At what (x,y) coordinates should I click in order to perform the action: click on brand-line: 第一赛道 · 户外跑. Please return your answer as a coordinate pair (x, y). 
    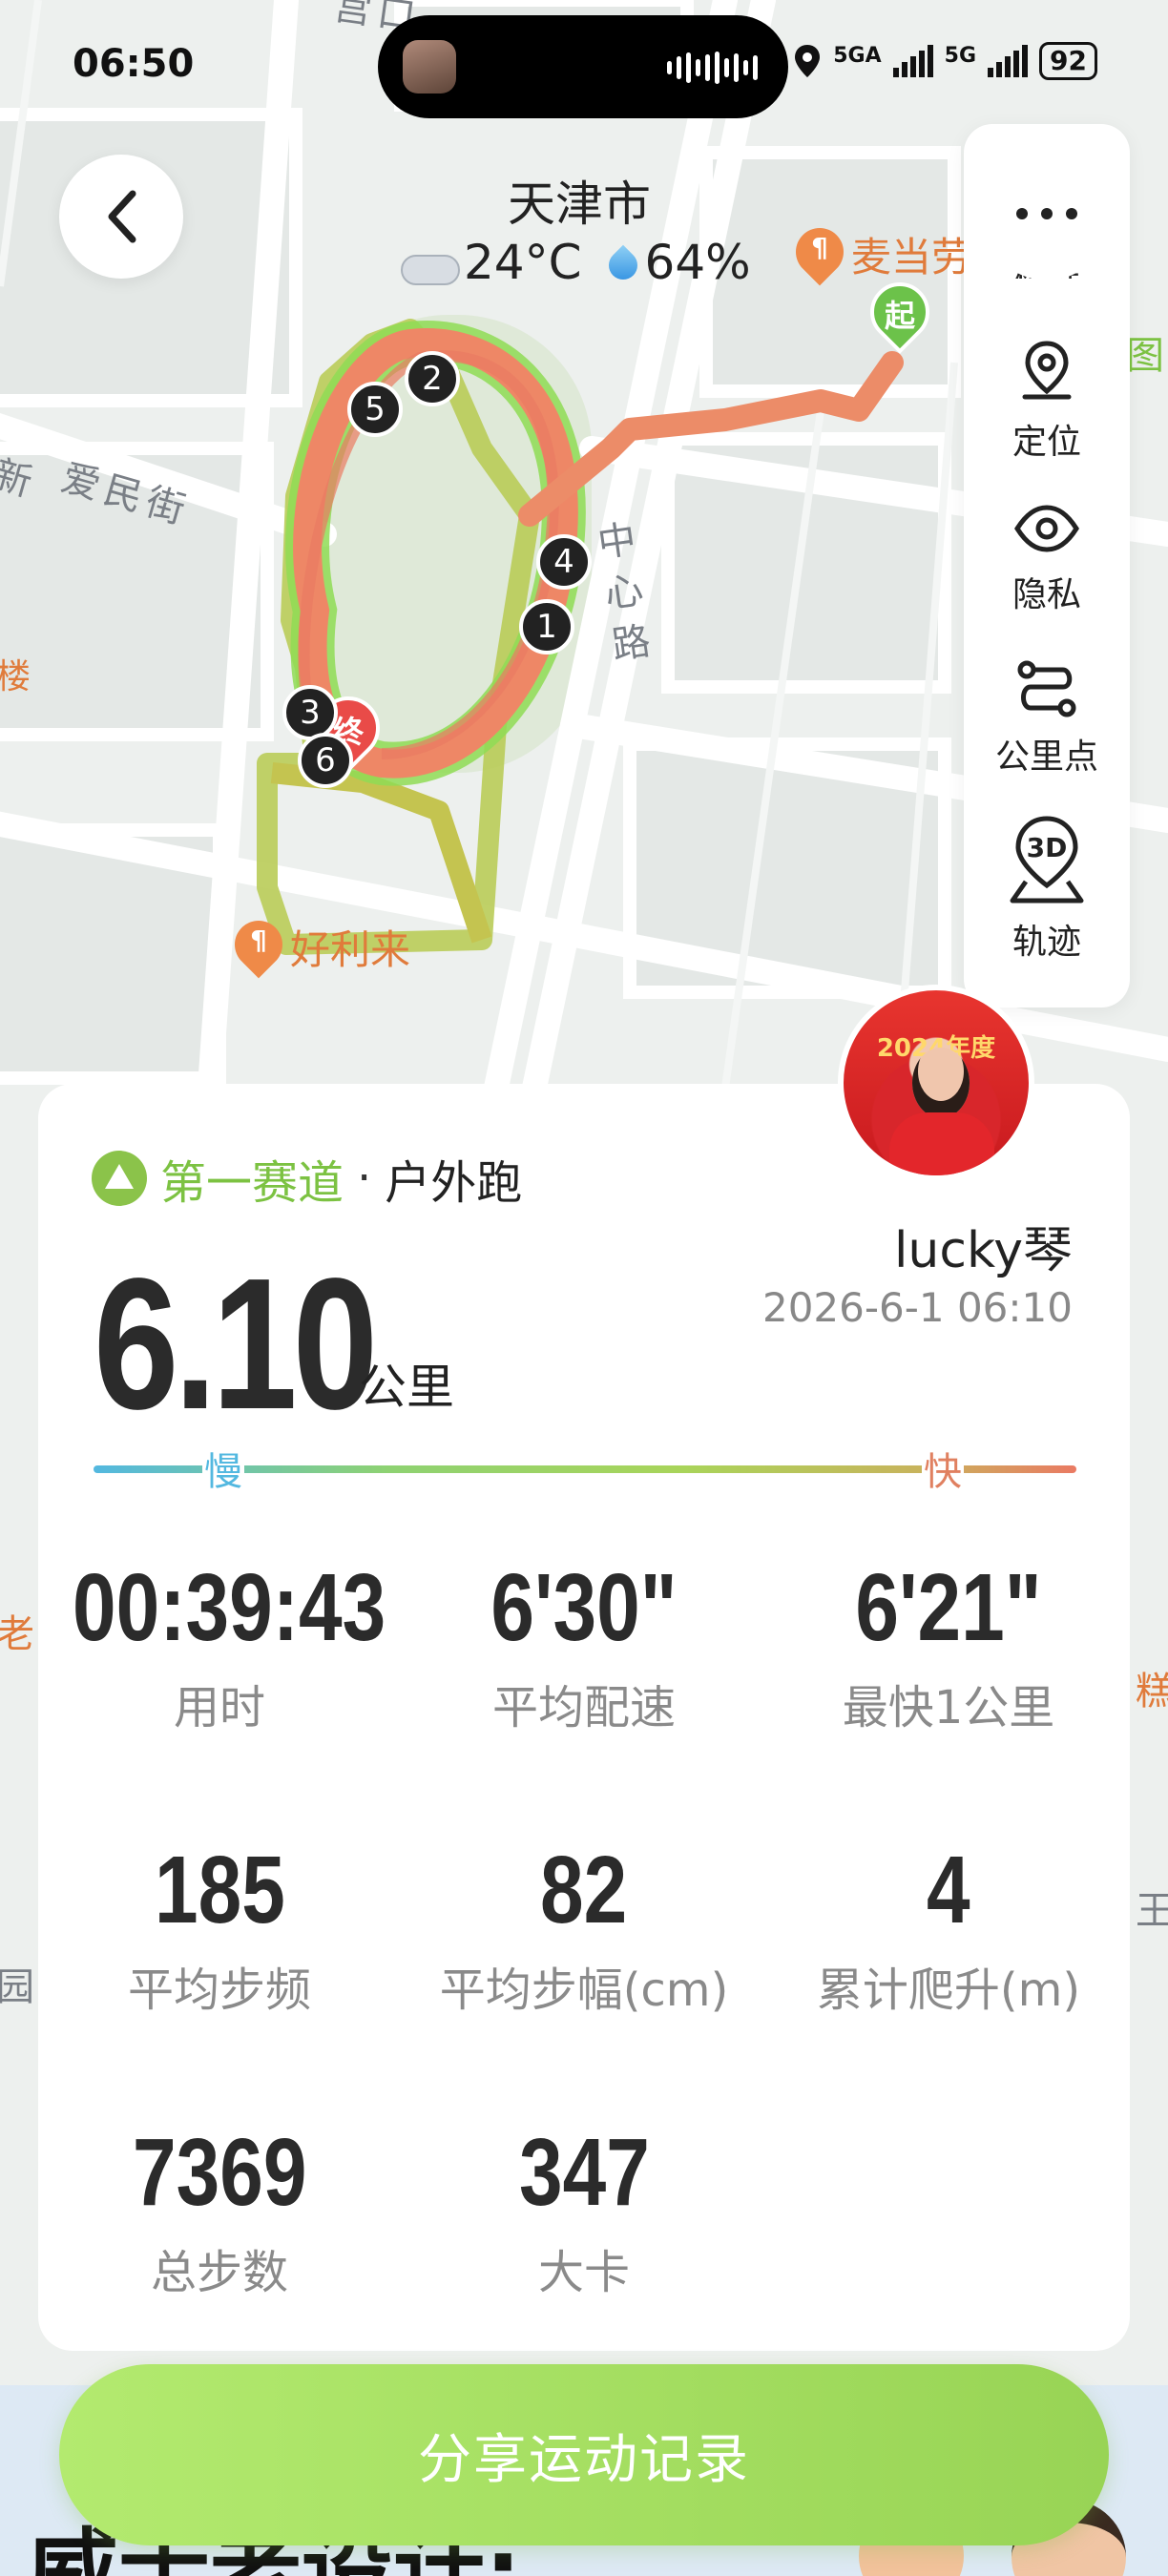
    Looking at the image, I should click on (307, 1178).